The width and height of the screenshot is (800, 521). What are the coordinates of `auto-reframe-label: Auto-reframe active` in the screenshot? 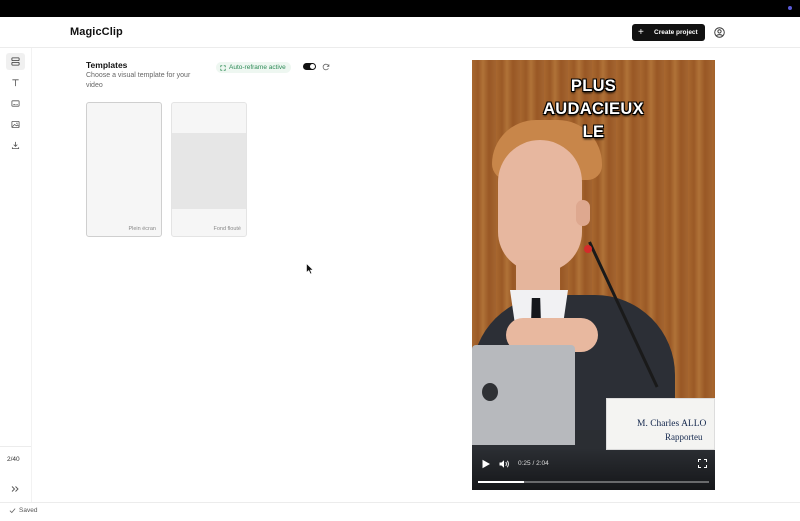 It's located at (257, 67).